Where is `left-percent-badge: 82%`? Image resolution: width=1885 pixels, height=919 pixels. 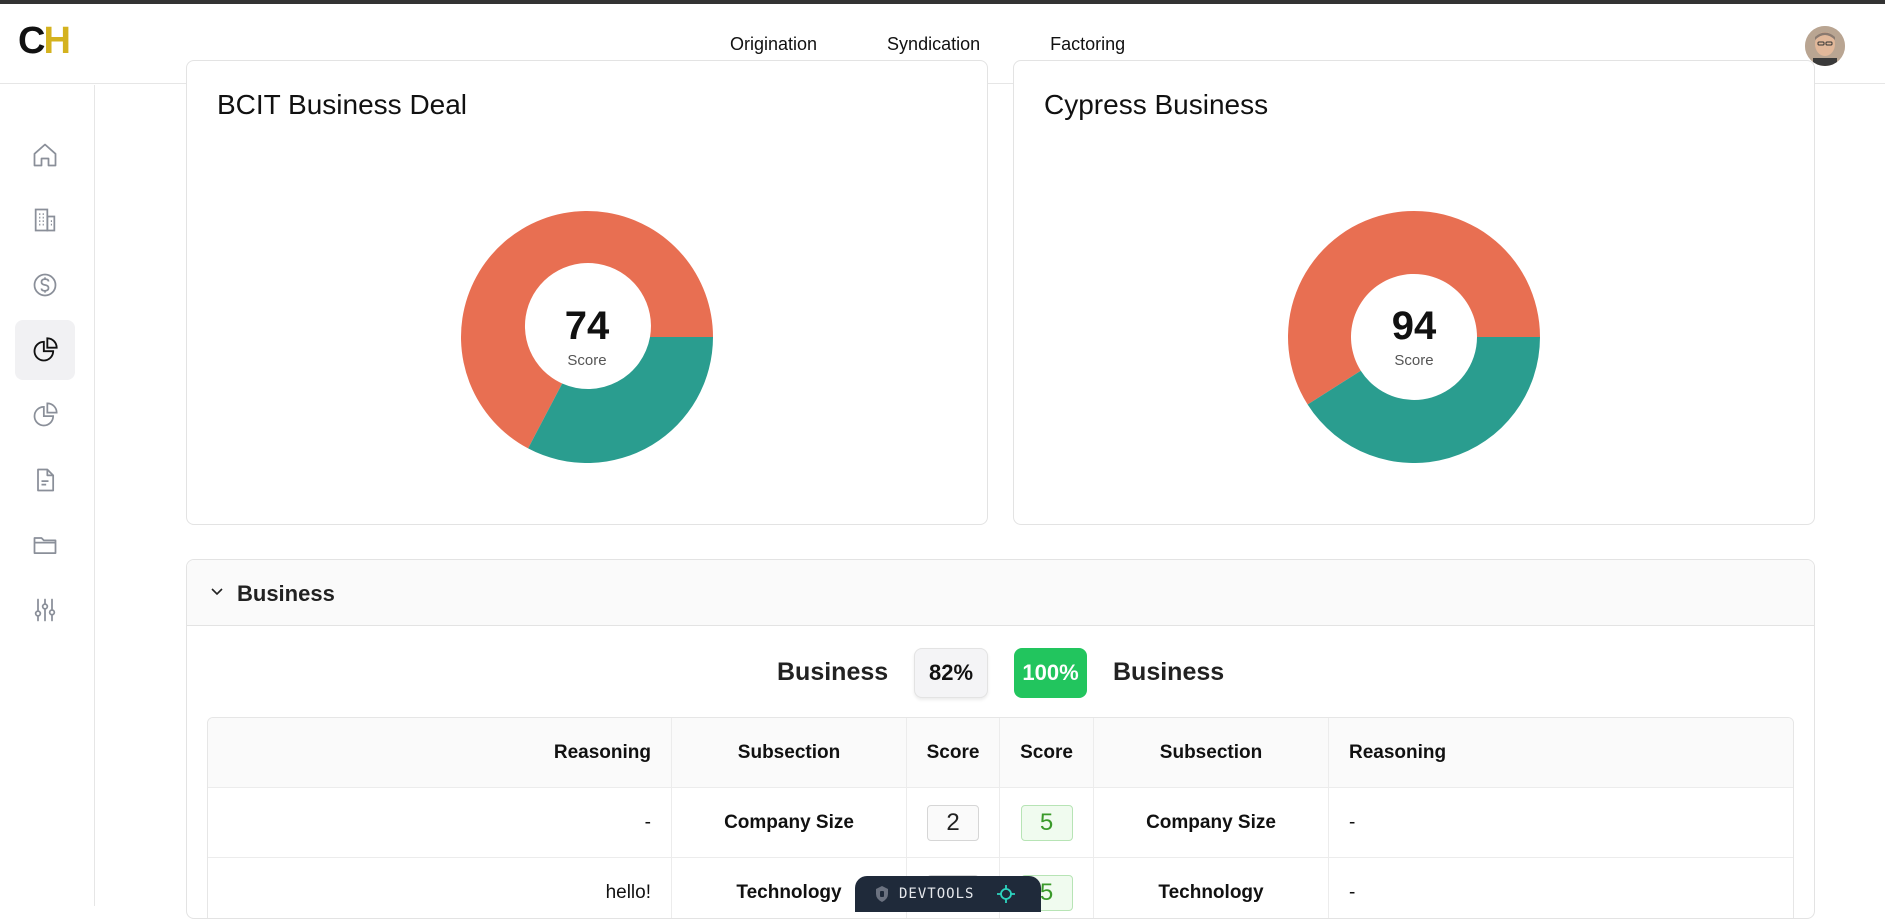 left-percent-badge: 82% is located at coordinates (951, 673).